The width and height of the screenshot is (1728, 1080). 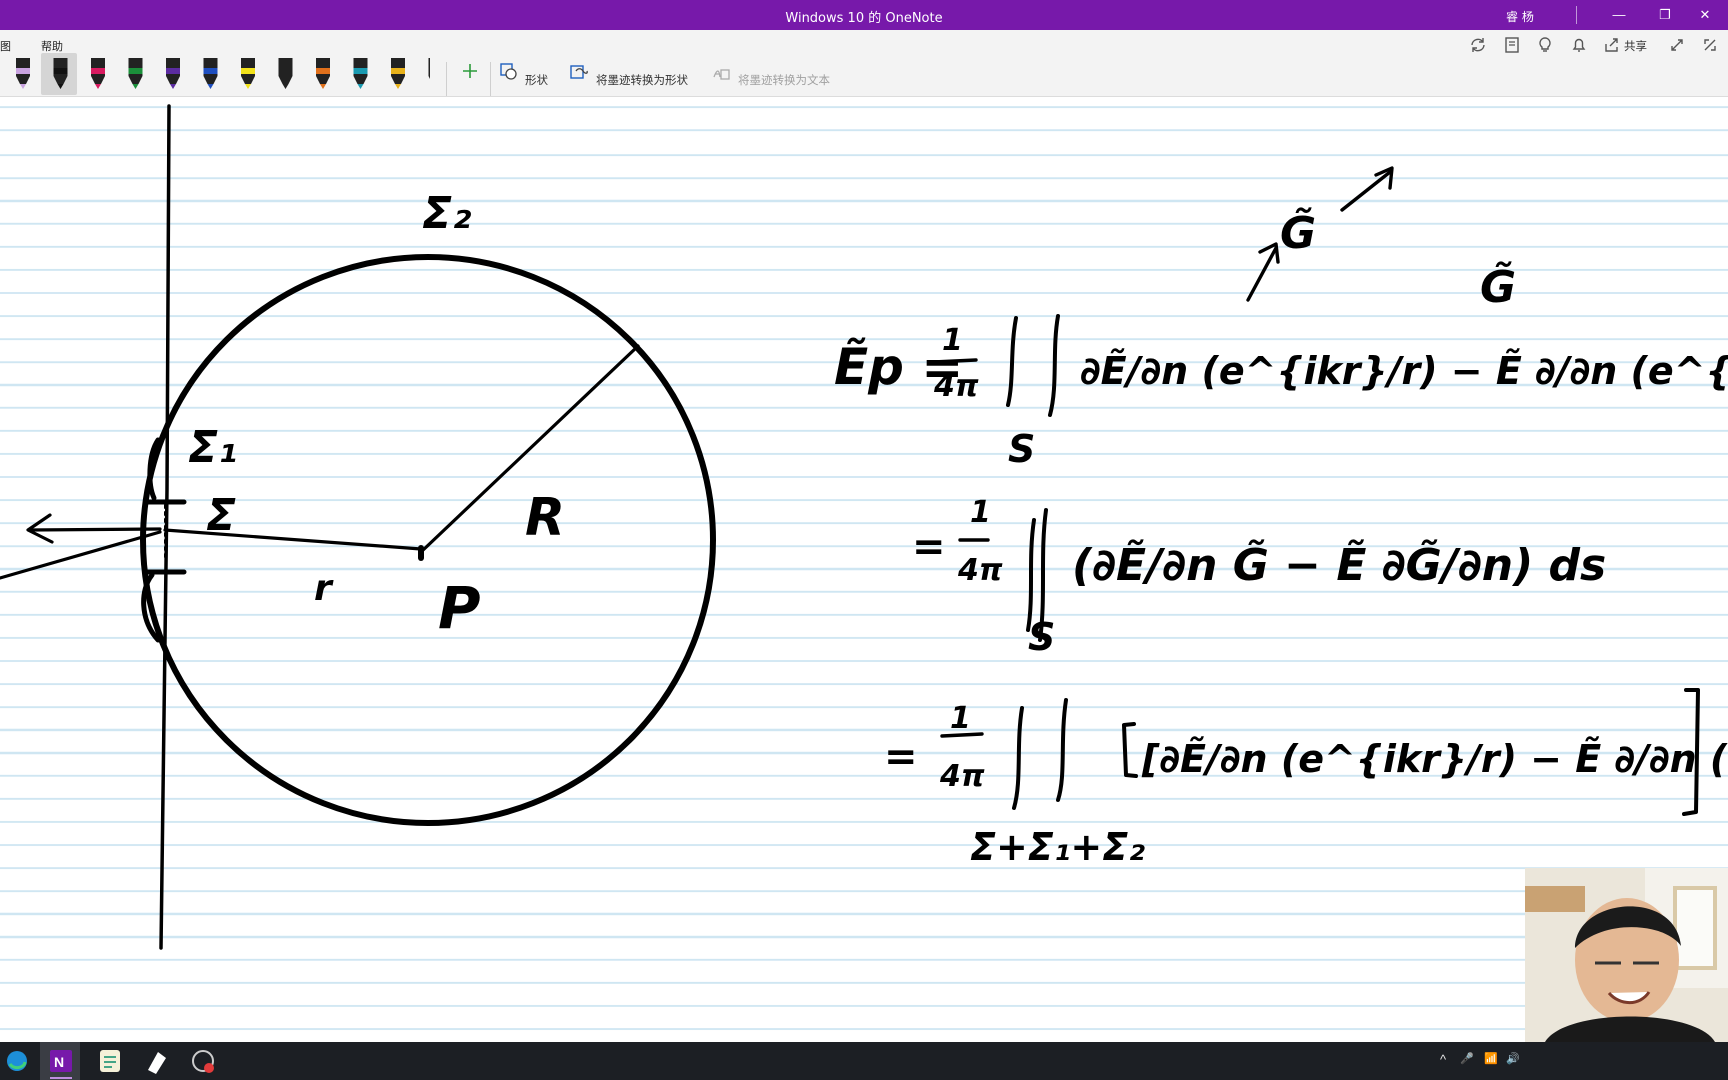 What do you see at coordinates (1612, 45) in the screenshot?
I see `share-icon` at bounding box center [1612, 45].